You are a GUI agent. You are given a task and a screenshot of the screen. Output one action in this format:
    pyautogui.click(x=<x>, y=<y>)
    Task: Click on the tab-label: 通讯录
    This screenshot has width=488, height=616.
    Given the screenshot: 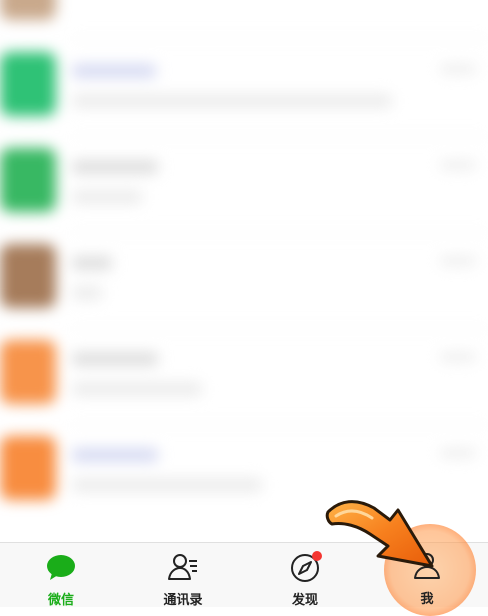 What is the action you would take?
    pyautogui.click(x=183, y=600)
    